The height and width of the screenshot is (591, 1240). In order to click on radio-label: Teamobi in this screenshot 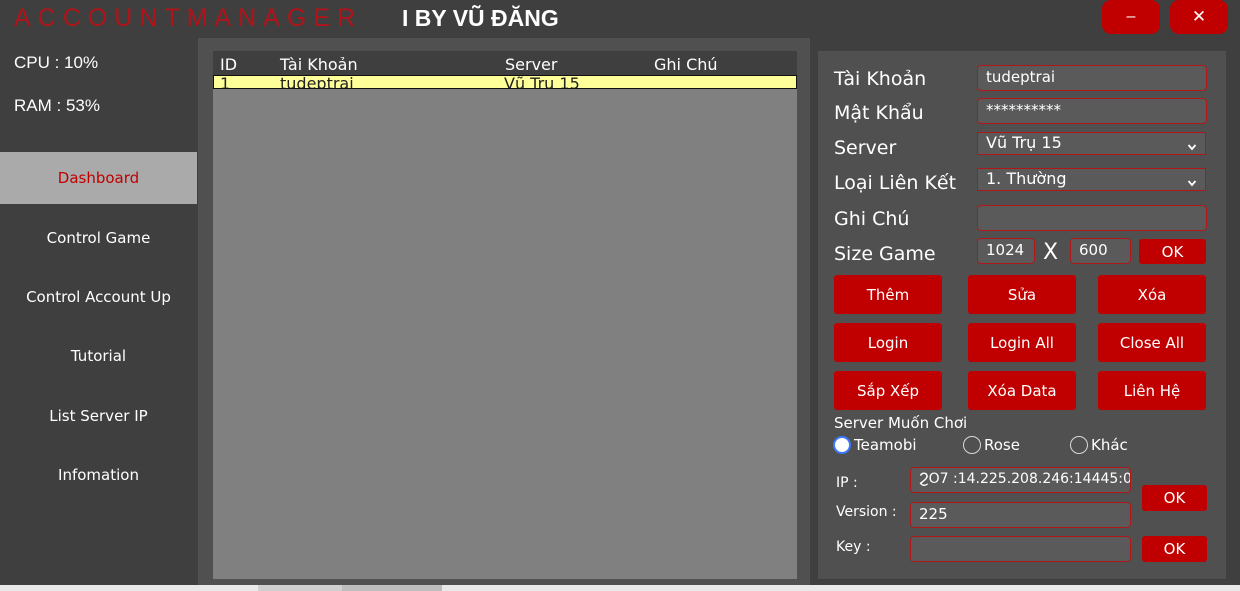, I will do `click(885, 445)`.